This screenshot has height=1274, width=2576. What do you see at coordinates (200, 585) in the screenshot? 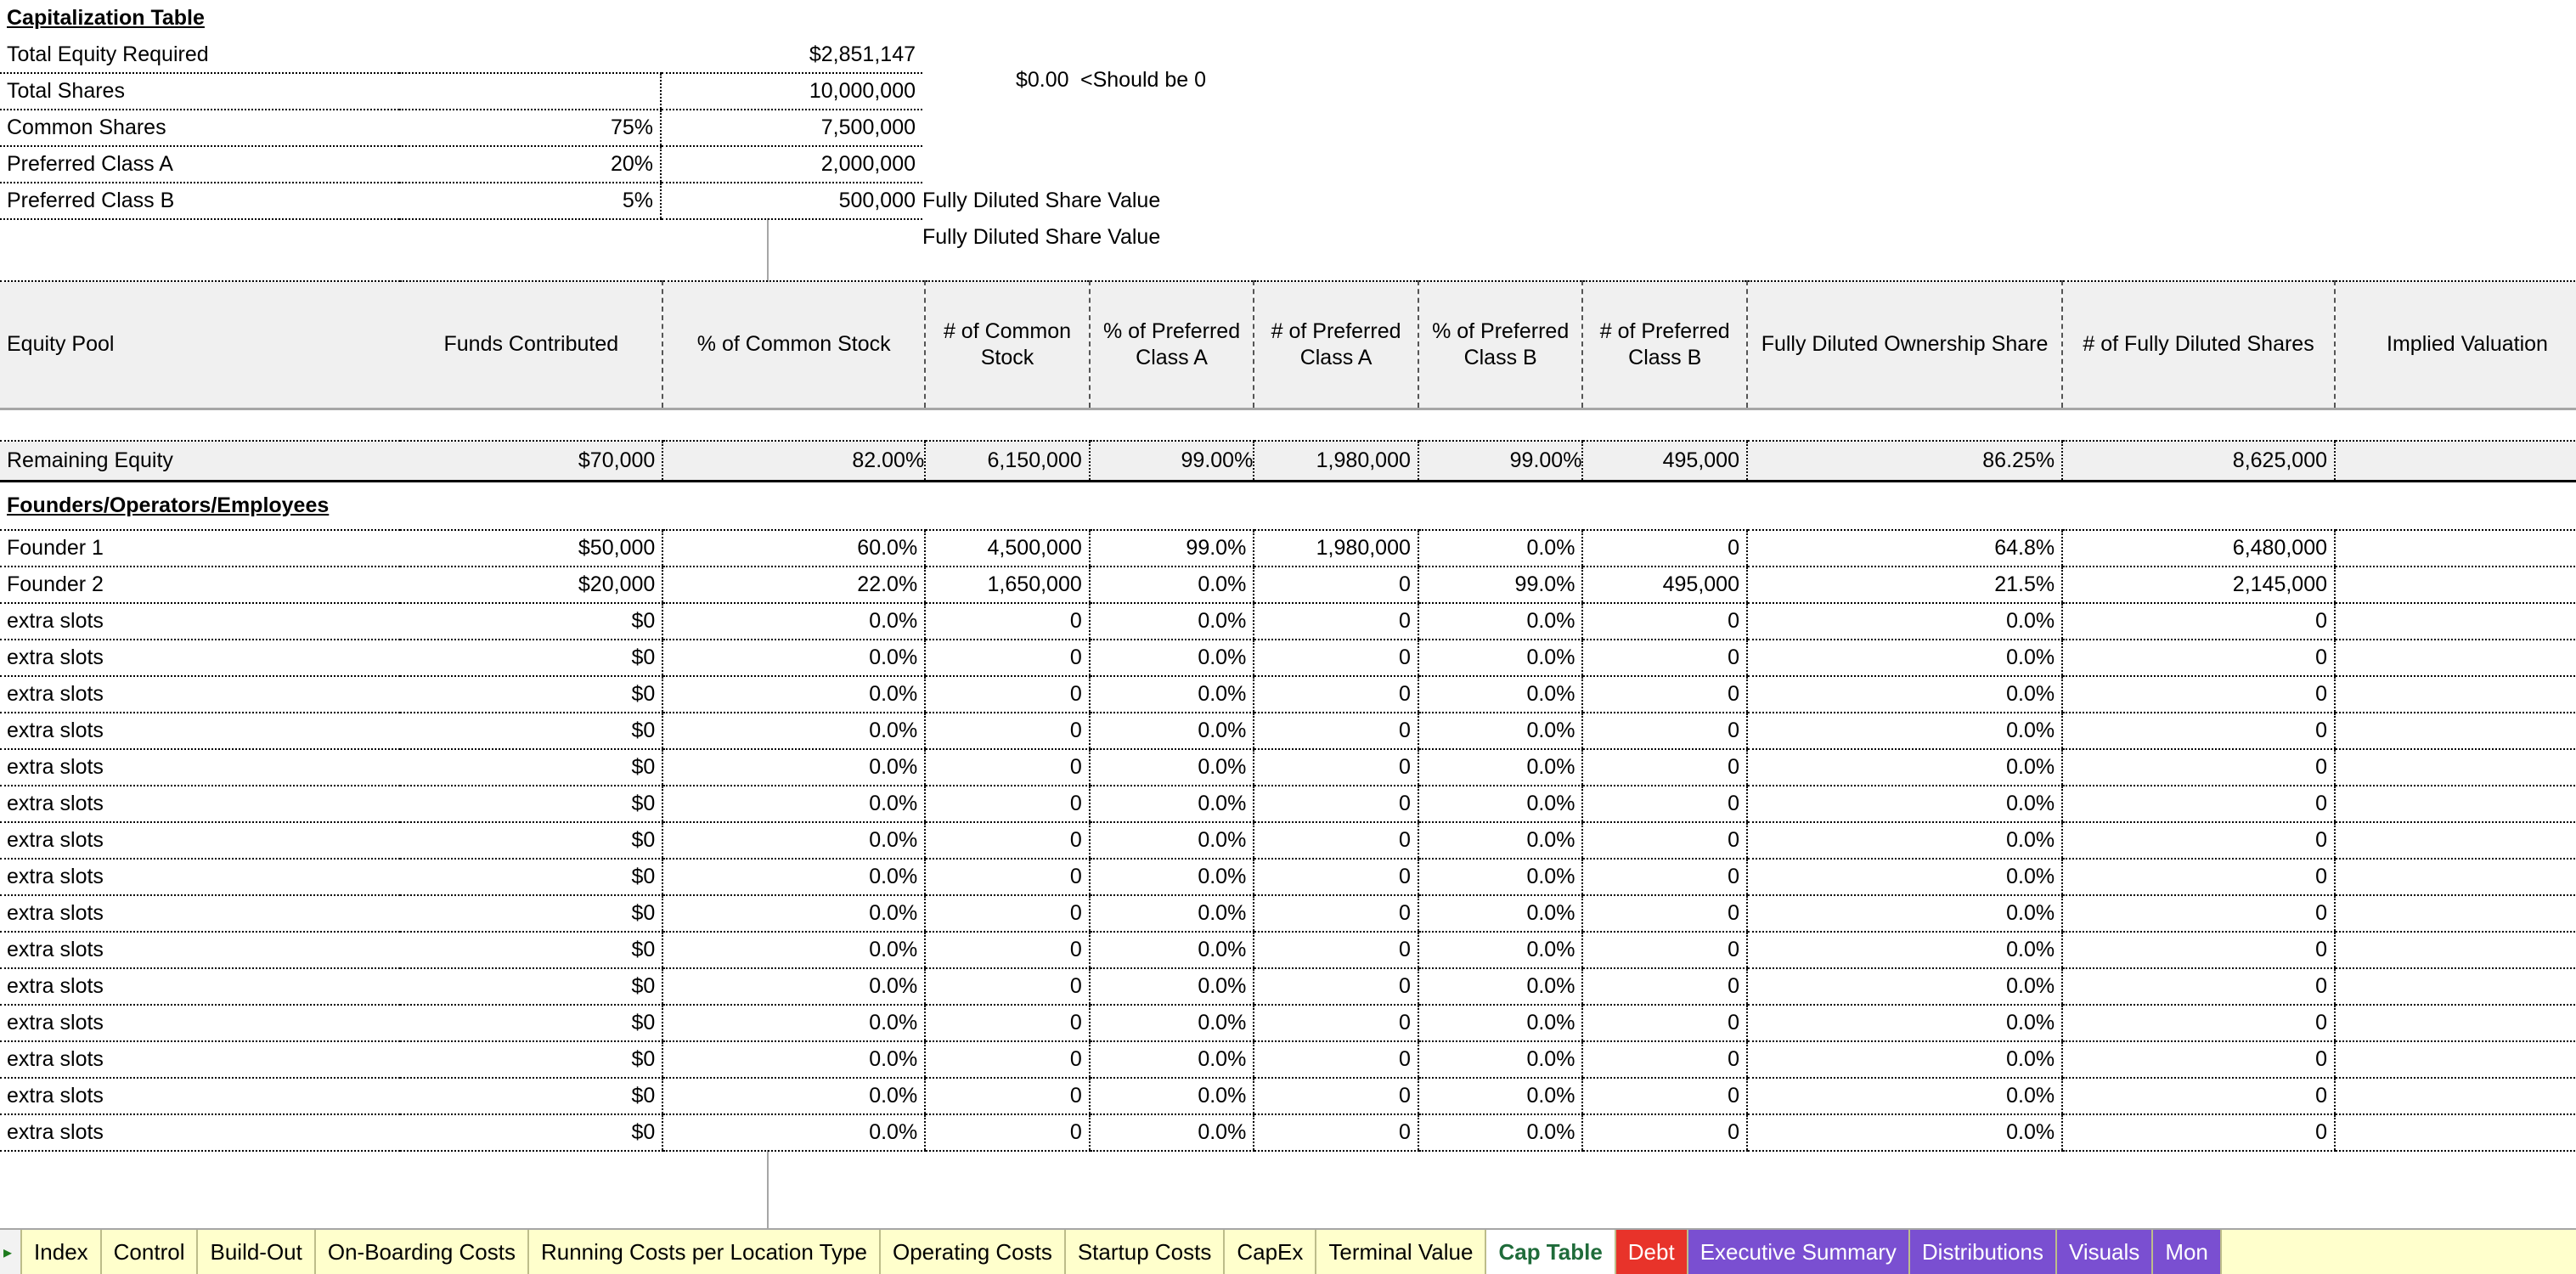
I see `cell-equity-pool-name: Founder 2` at bounding box center [200, 585].